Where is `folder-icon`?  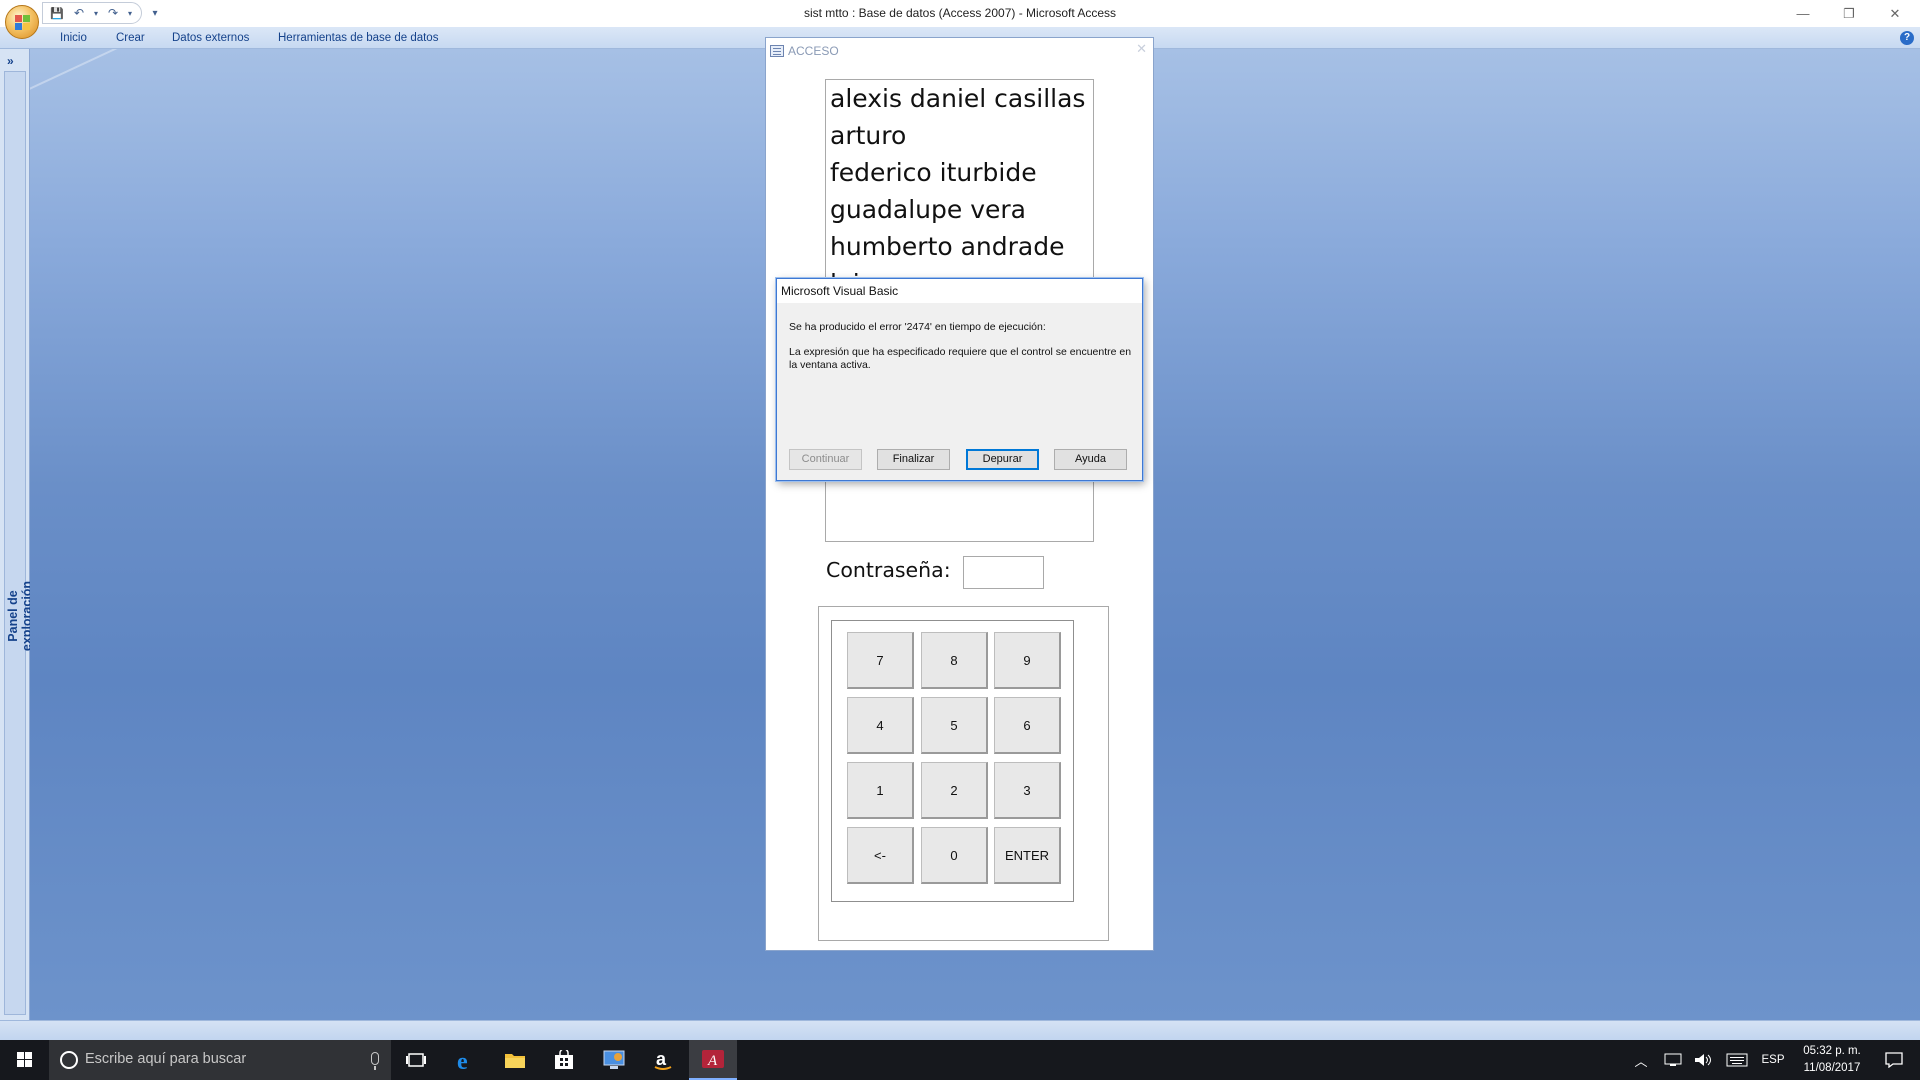 folder-icon is located at coordinates (515, 1061).